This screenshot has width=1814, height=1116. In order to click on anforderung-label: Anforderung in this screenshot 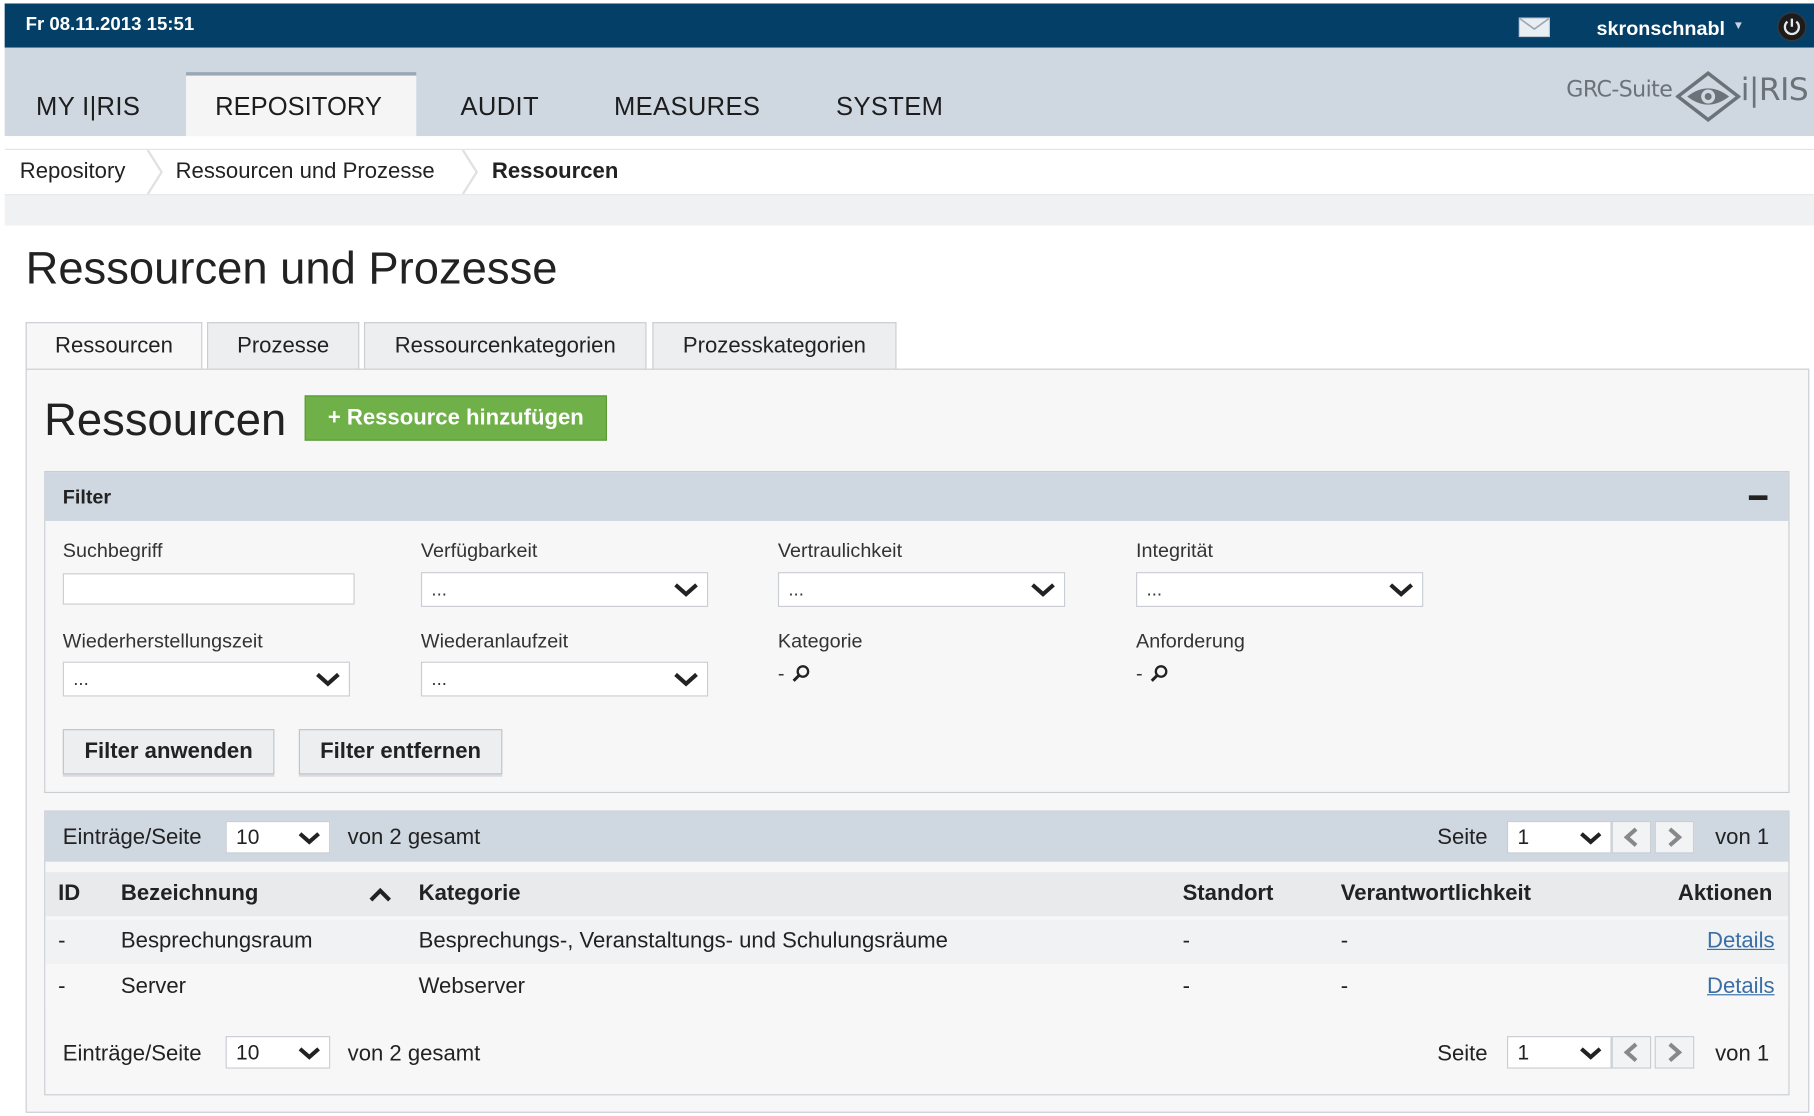, I will do `click(1190, 641)`.